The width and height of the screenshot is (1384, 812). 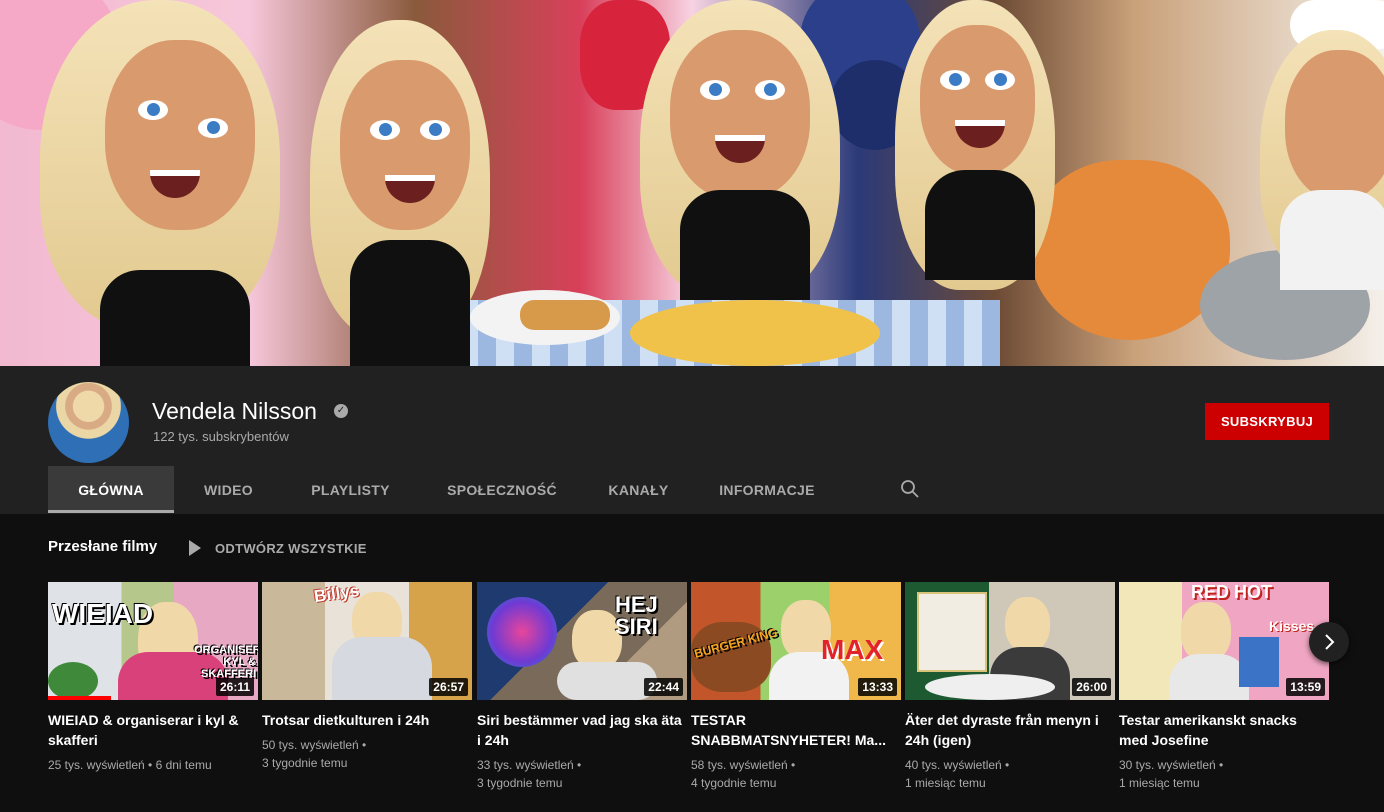 I want to click on thumbnail-text: WIEIAD, so click(x=103, y=613).